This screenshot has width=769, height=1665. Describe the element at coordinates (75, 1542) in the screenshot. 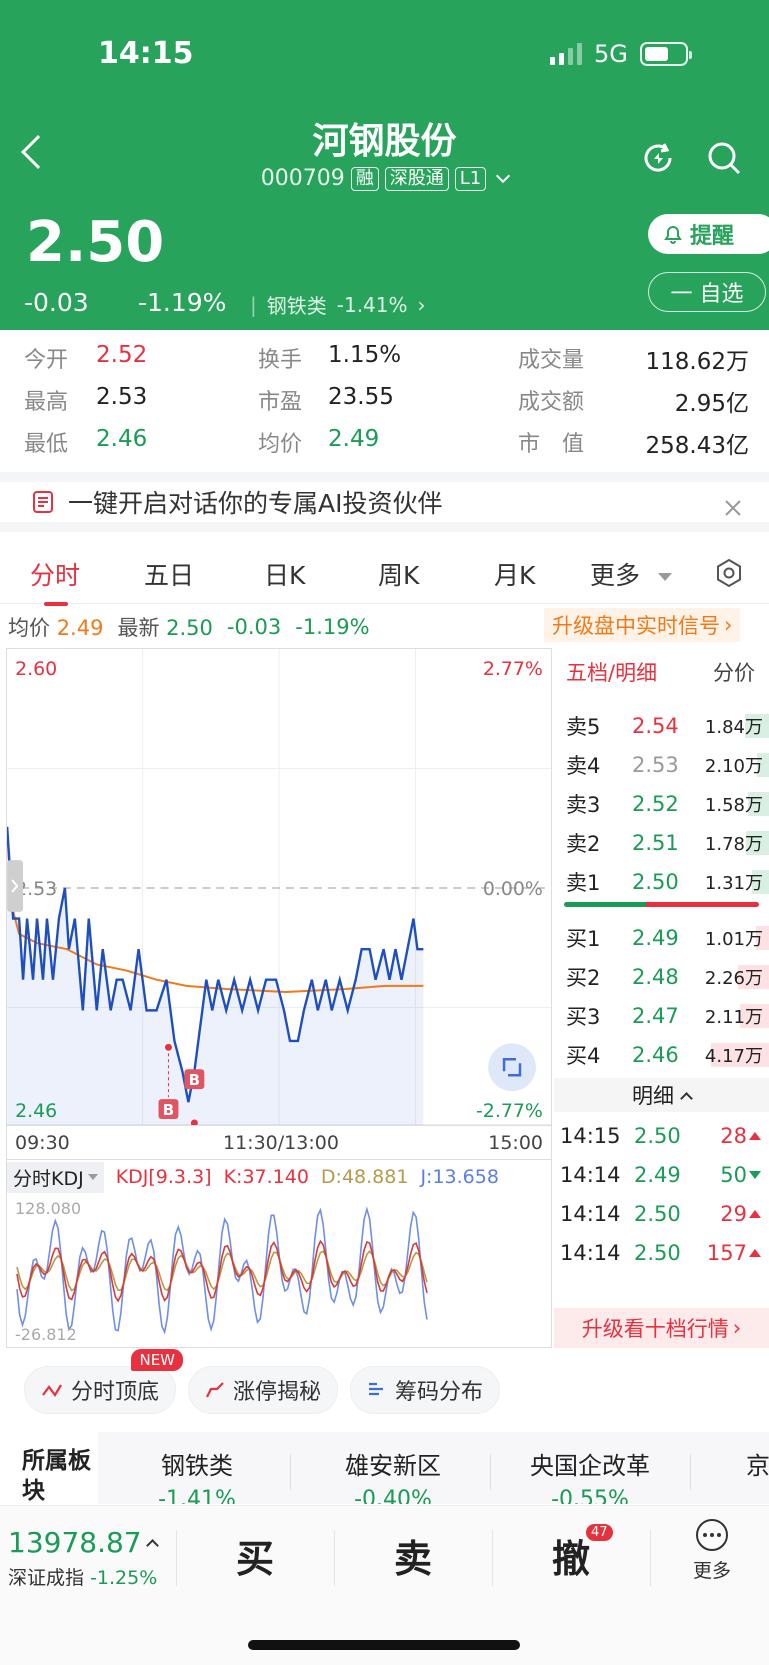

I see `index-value: 13978.87` at that location.